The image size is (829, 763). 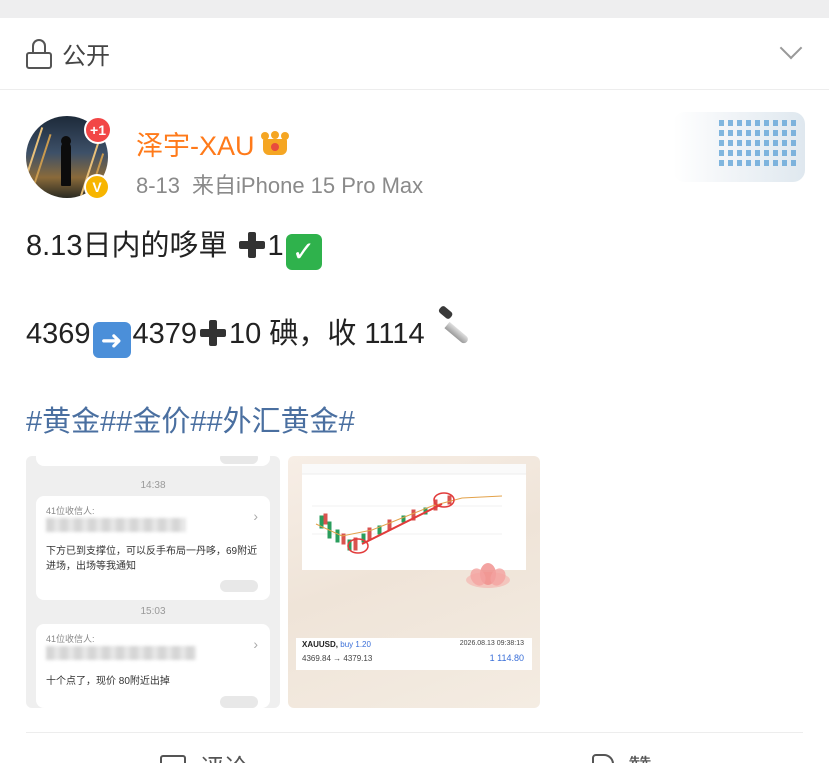 I want to click on privacy-setting-bar: 公开, so click(x=414, y=54).